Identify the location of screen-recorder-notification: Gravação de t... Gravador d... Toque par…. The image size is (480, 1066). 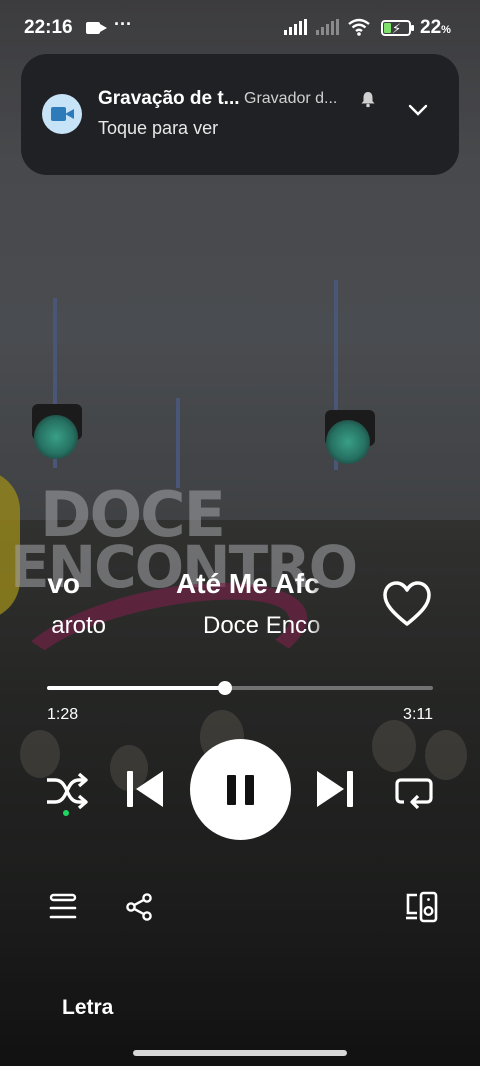
(240, 114).